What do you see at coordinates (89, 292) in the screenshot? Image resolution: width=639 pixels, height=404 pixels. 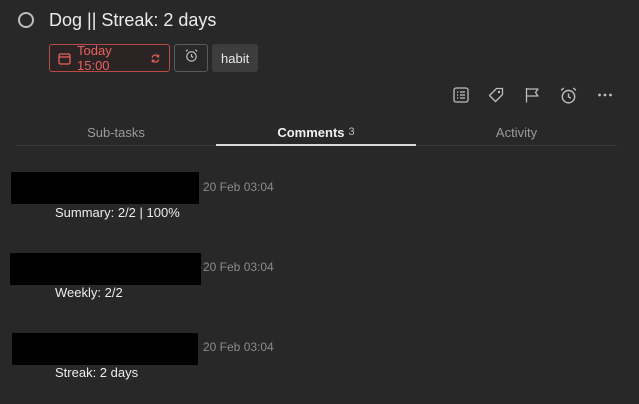 I see `comment-text: Weekly: 2/2` at bounding box center [89, 292].